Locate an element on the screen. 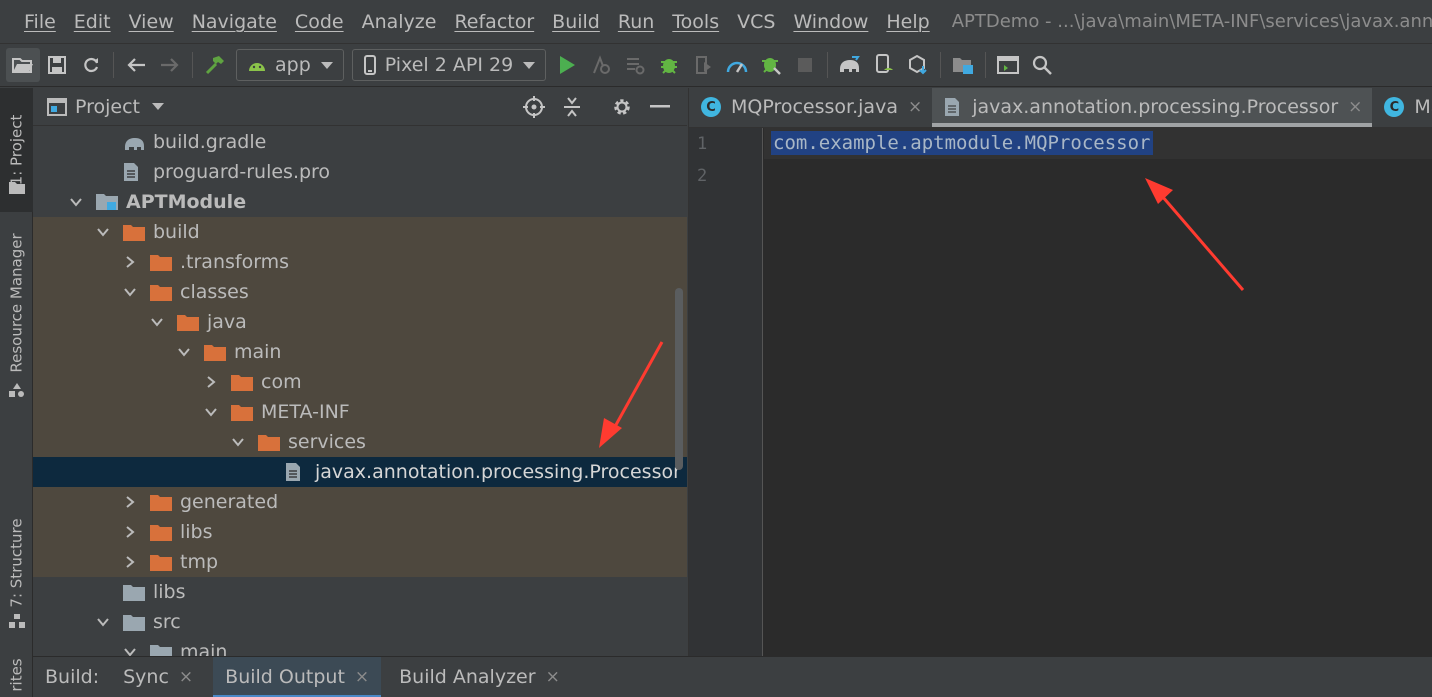  stop-button is located at coordinates (805, 65).